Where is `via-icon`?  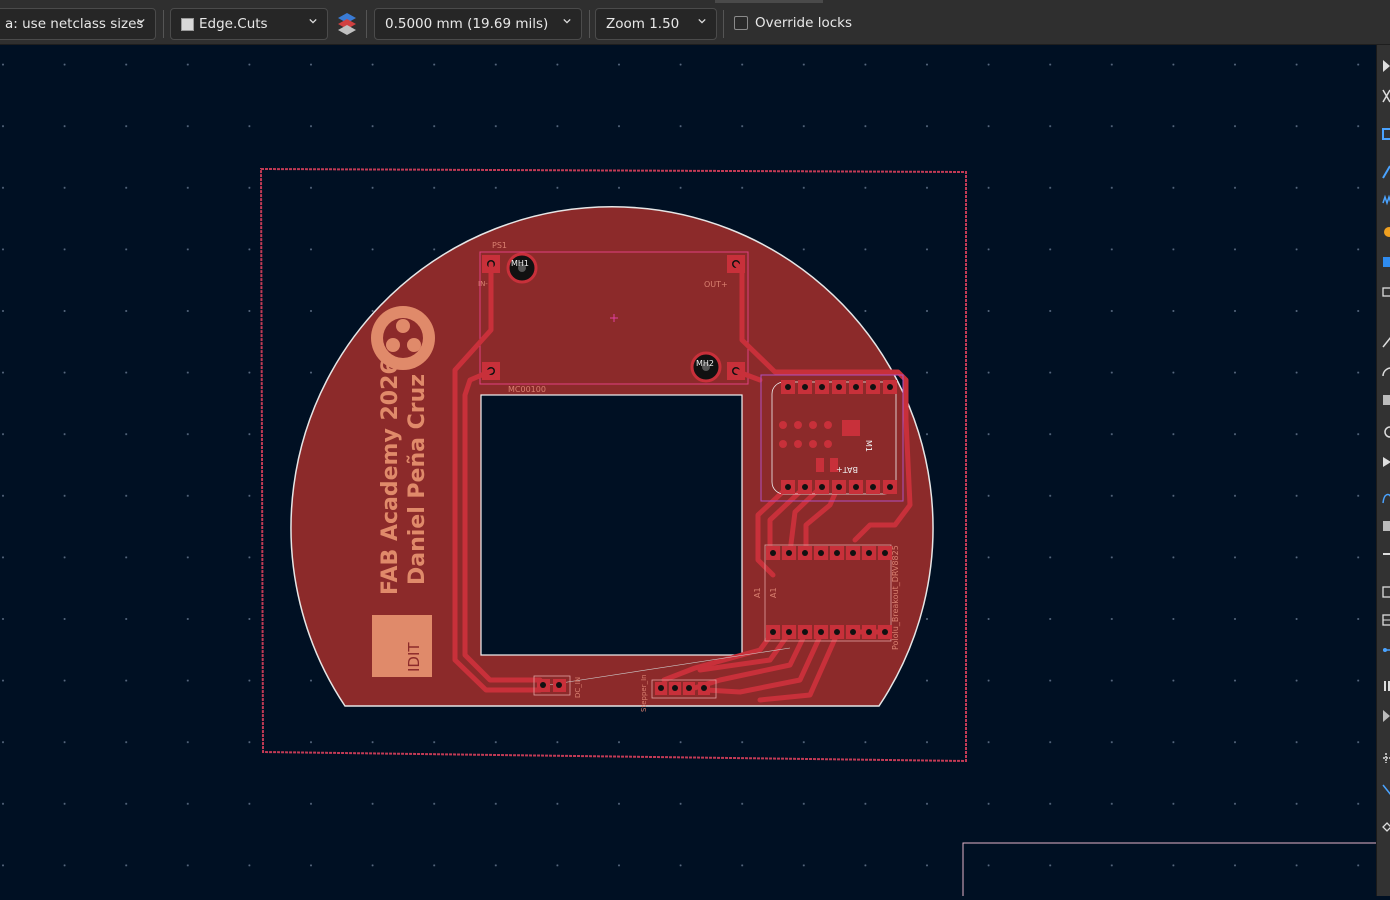
via-icon is located at coordinates (1386, 232).